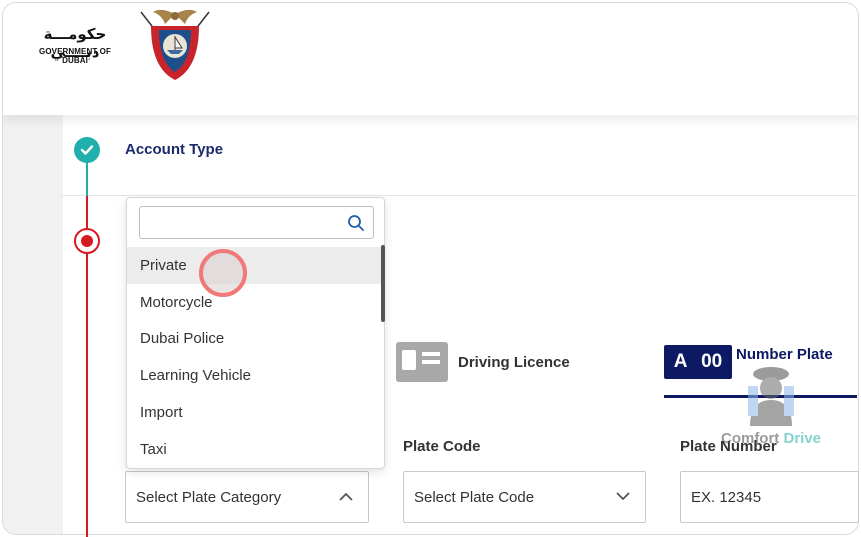  I want to click on chevron-down-icon, so click(623, 496).